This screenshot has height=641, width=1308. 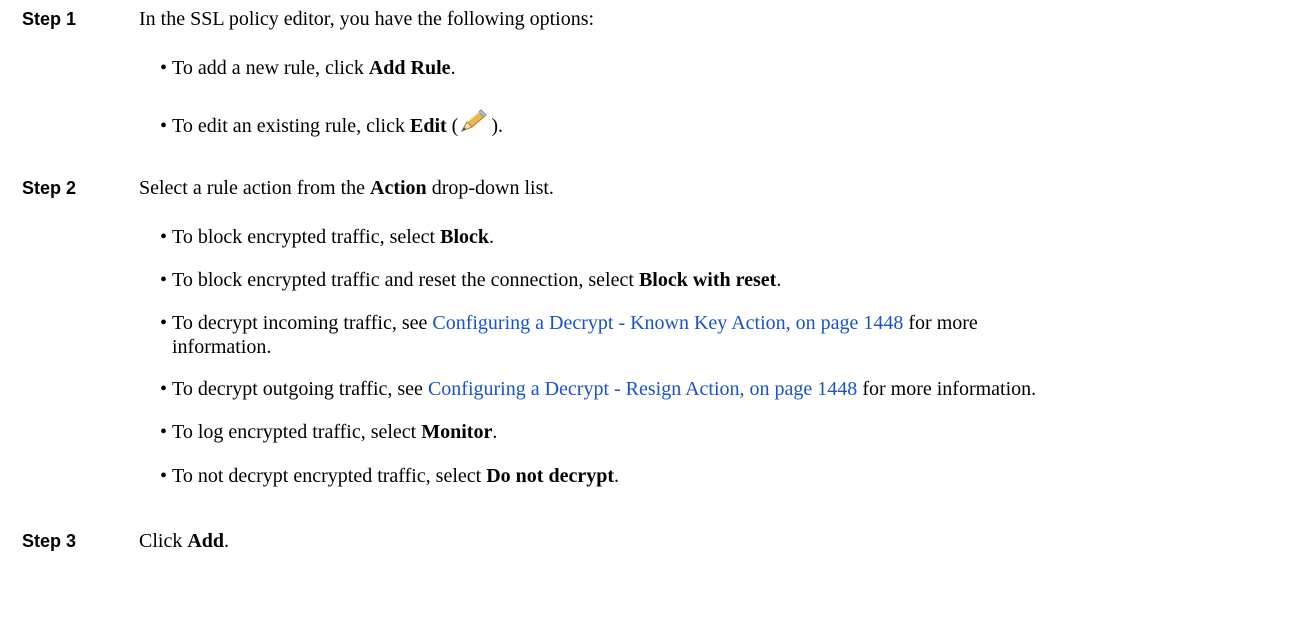 What do you see at coordinates (206, 541) in the screenshot?
I see `add-term: Add` at bounding box center [206, 541].